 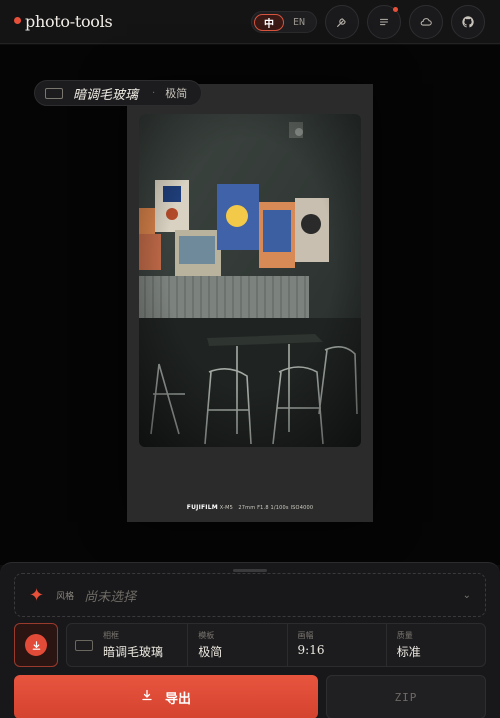 I want to click on notification-dot-icon, so click(x=395, y=9).